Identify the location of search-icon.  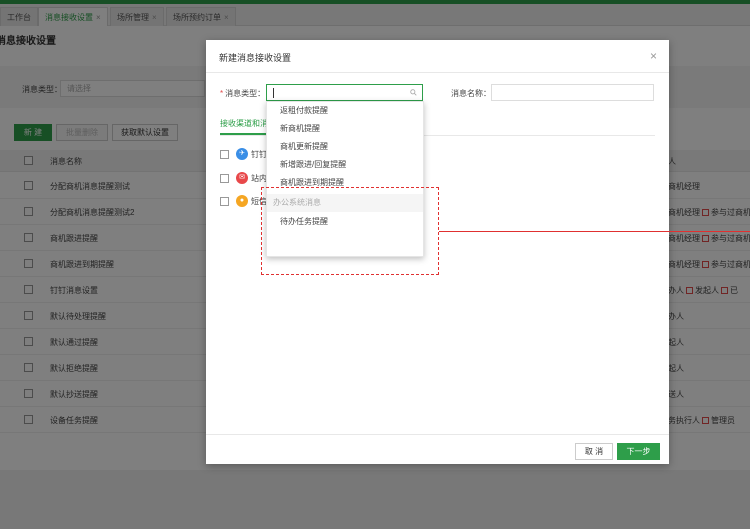
(413, 92).